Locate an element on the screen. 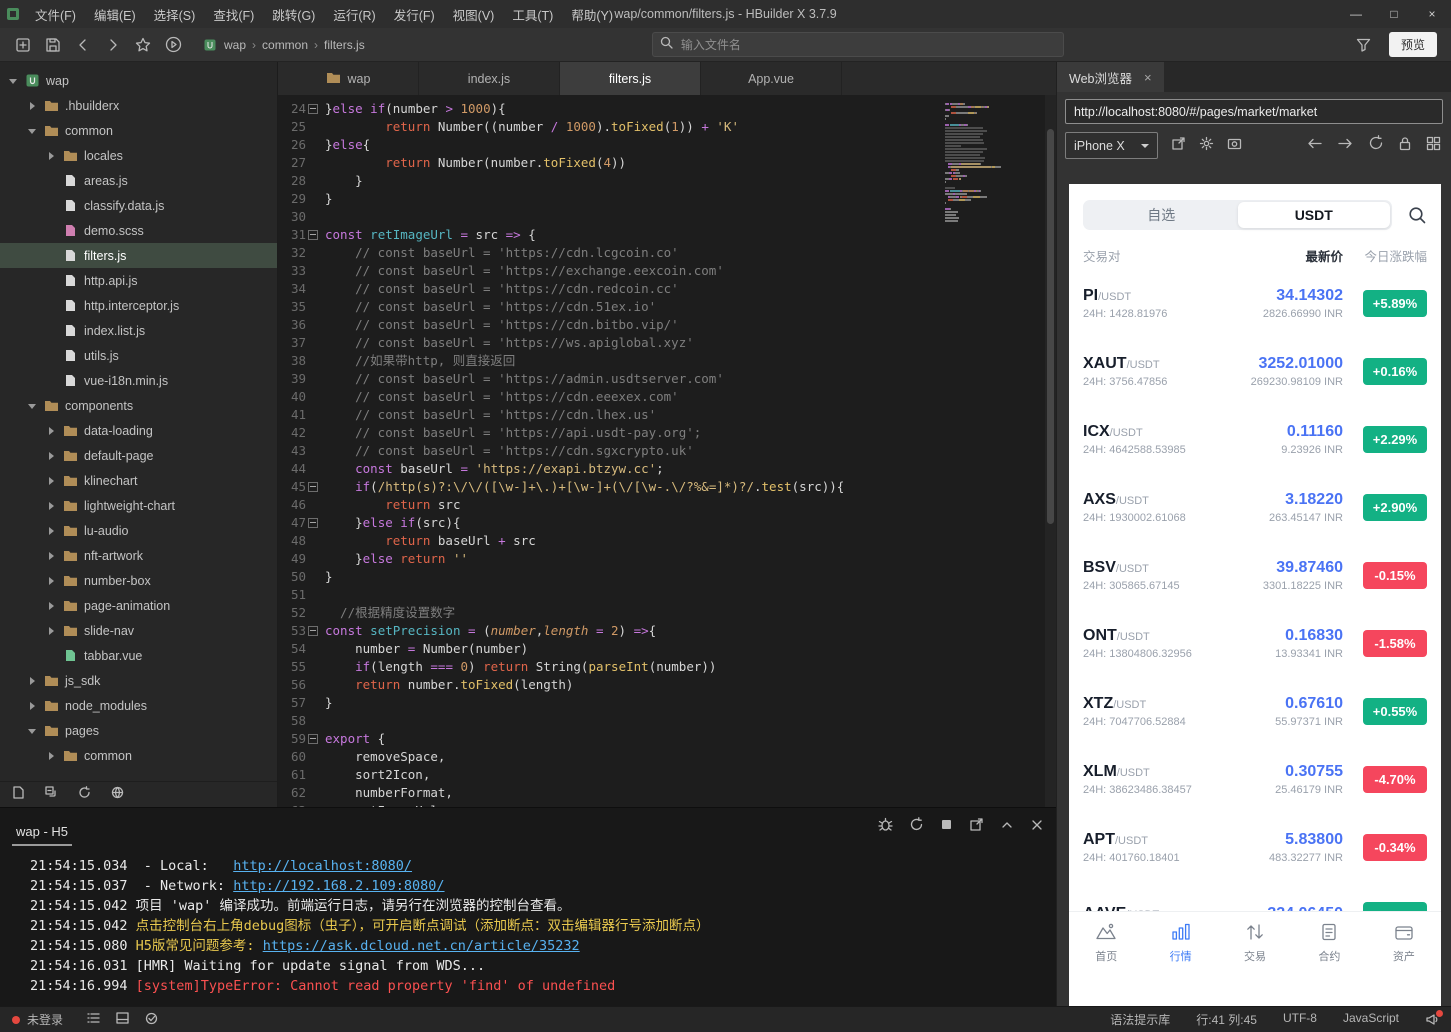  tree-item-httpapijs: http.api.js is located at coordinates (138, 280).